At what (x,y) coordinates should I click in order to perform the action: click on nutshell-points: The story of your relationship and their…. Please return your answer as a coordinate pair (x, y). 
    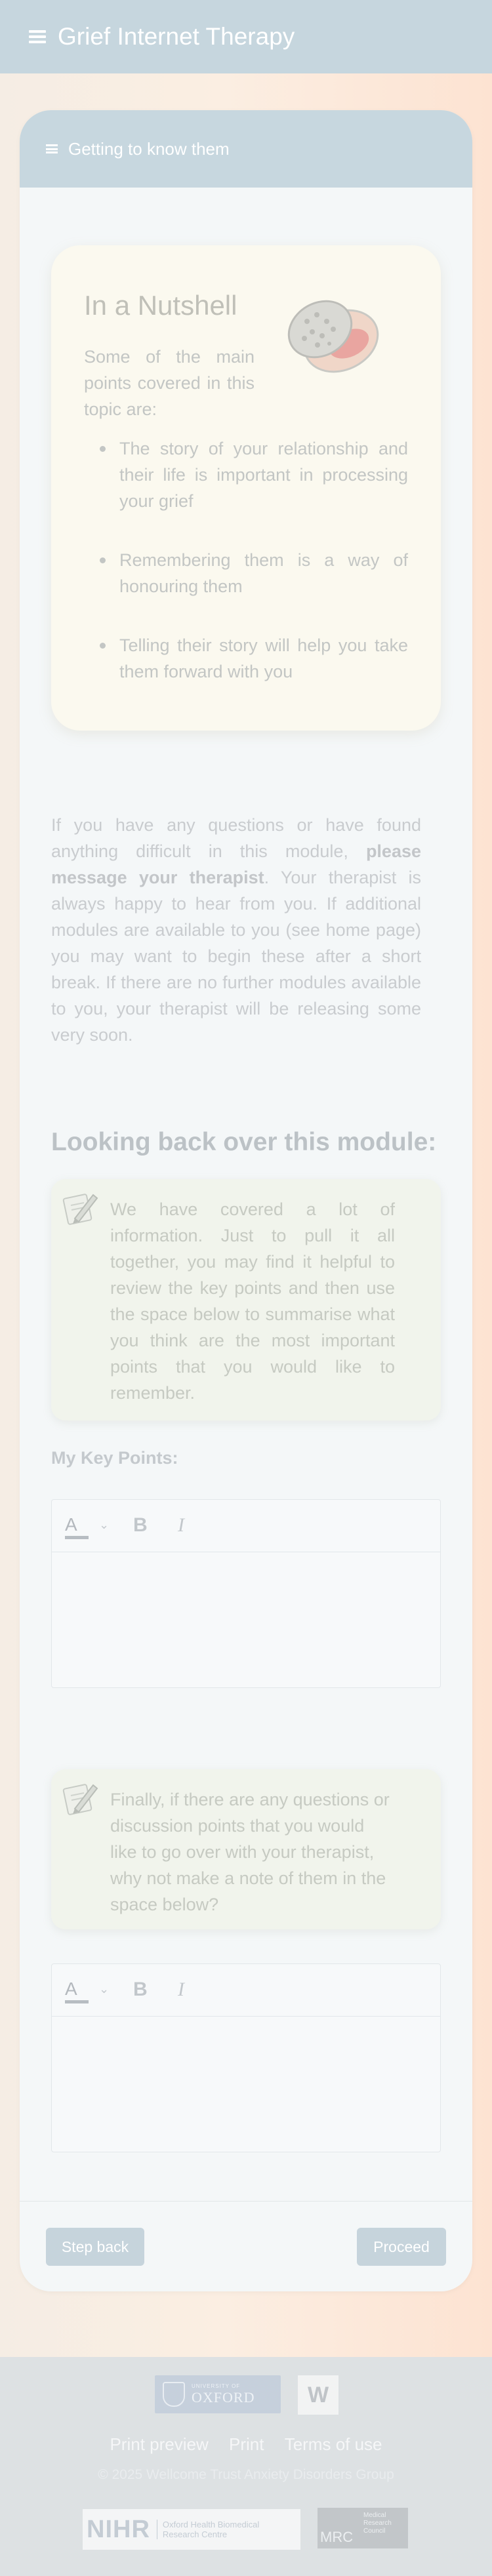
    Looking at the image, I should click on (246, 576).